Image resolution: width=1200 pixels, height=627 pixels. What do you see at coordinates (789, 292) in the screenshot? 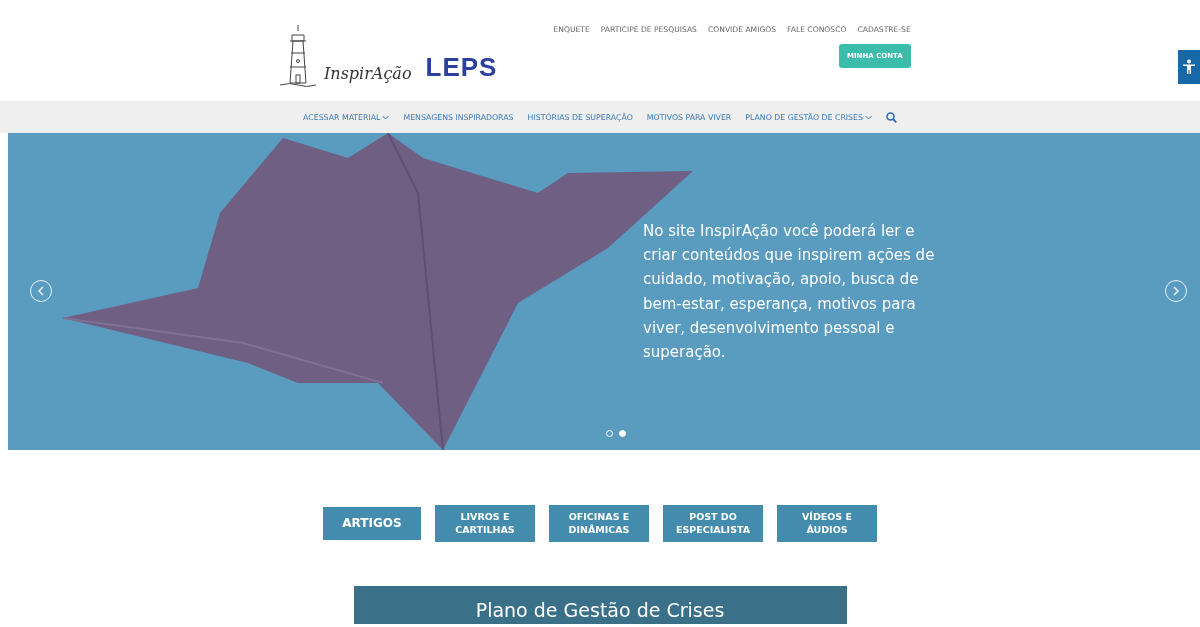
I see `hero-text: No site InspirAção você poderá ler e criar conteúdos que inspirem ações de cuidado, motivação, apoio, busca de bem-estar, esperança, motivos para viver, desenvolvimento pessoal e superação.` at bounding box center [789, 292].